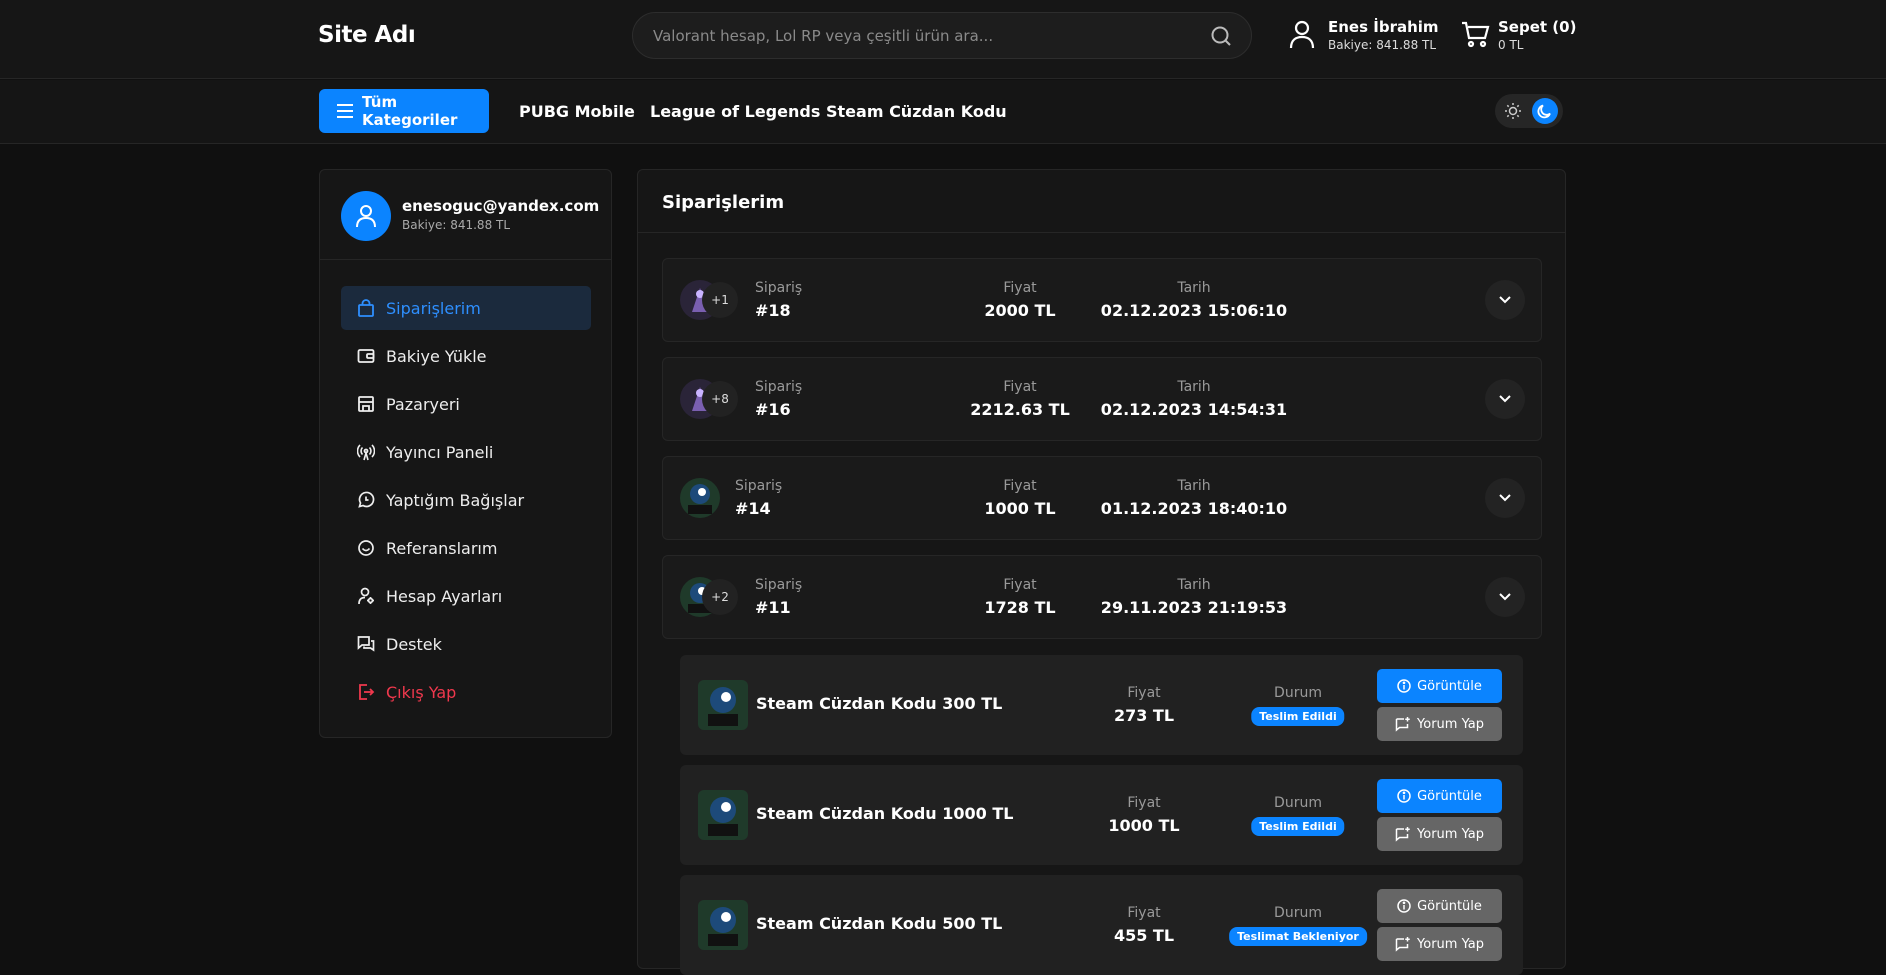 The width and height of the screenshot is (1886, 975). I want to click on shopping-bag-icon, so click(366, 308).